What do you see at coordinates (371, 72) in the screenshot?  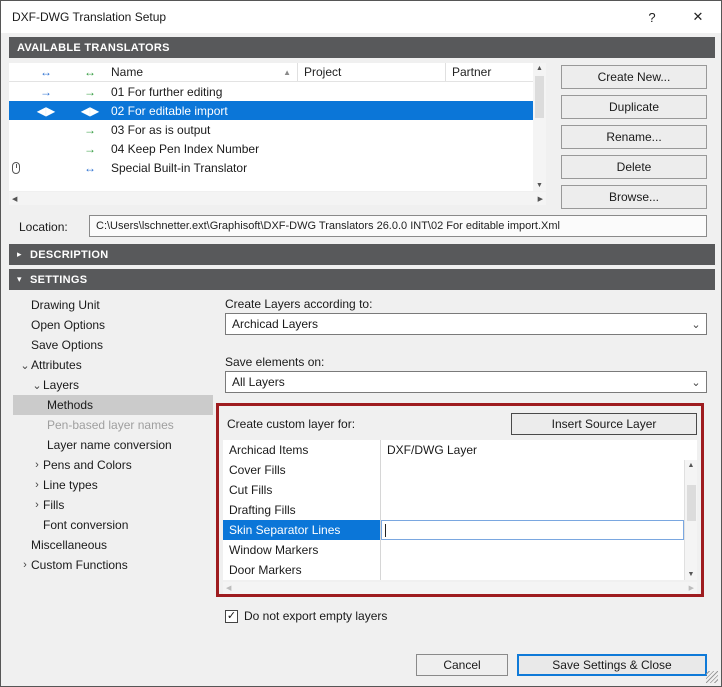 I see `project-column-header: Project` at bounding box center [371, 72].